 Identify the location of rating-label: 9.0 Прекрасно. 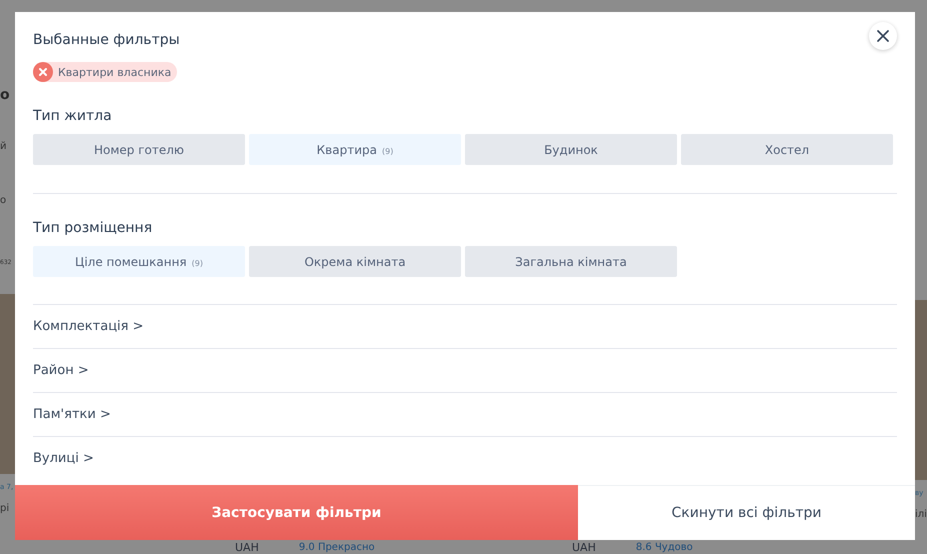
(336, 547).